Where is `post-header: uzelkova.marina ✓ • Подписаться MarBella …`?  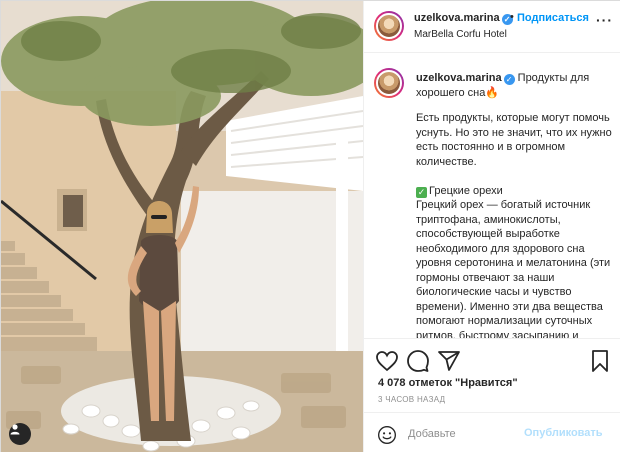 post-header: uzelkova.marina ✓ • Подписаться MarBella … is located at coordinates (492, 27).